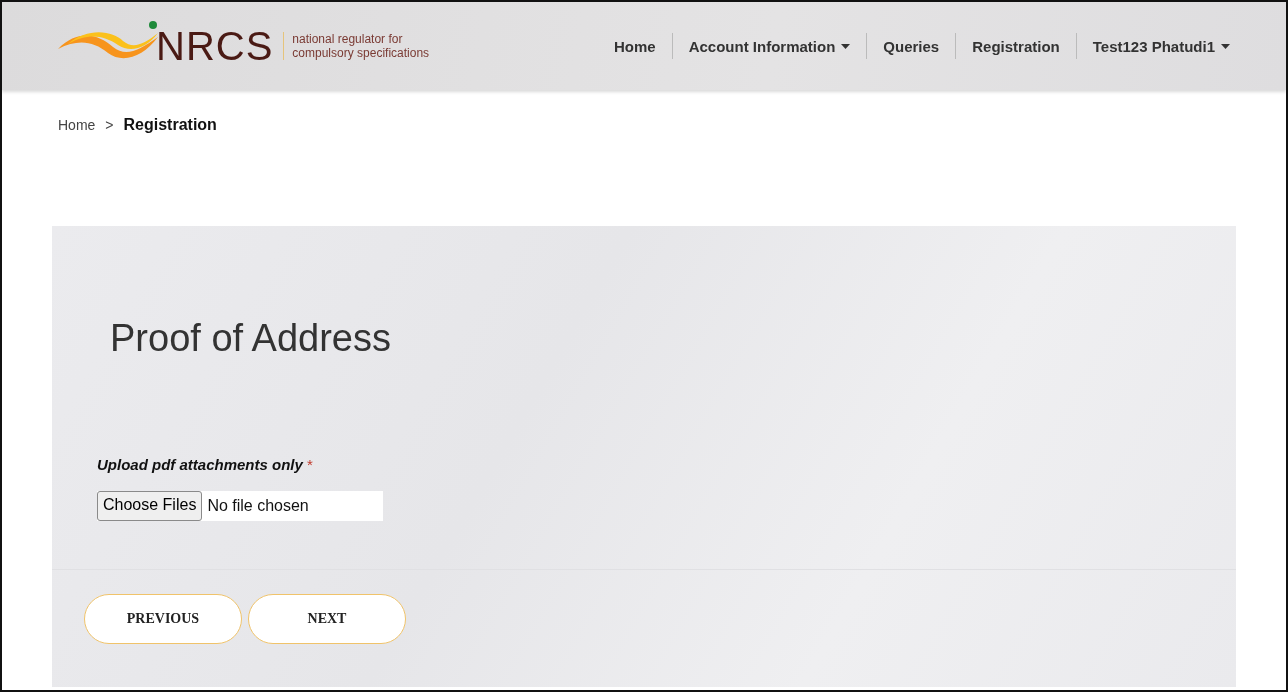 The width and height of the screenshot is (1288, 692). I want to click on logo-tagline: national regulator for compulsory specifications, so click(356, 46).